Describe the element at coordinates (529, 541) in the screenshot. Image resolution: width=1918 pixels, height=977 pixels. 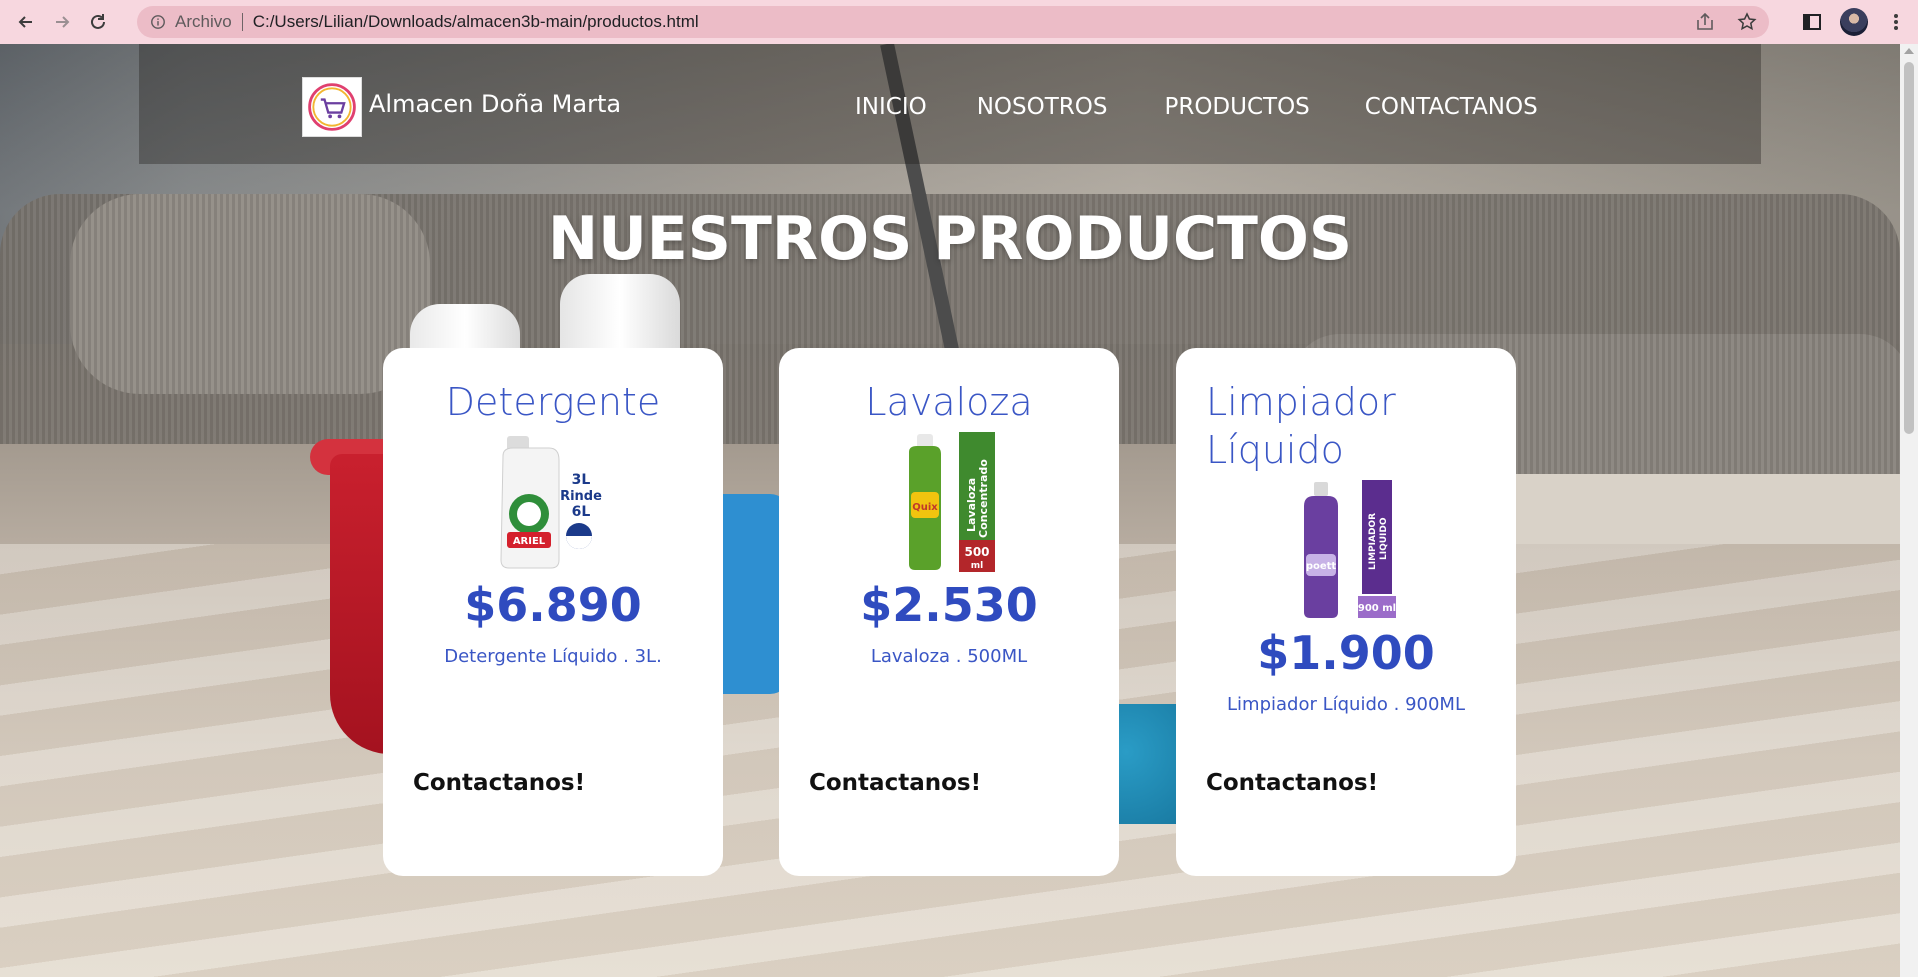
I see `svg-text: ARIEL` at that location.